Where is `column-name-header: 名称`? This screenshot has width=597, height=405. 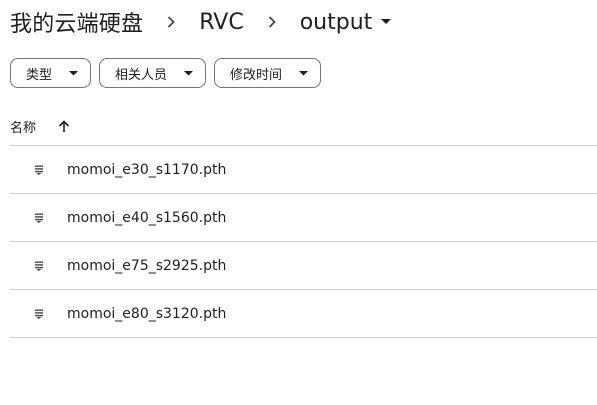 column-name-header: 名称 is located at coordinates (23, 126).